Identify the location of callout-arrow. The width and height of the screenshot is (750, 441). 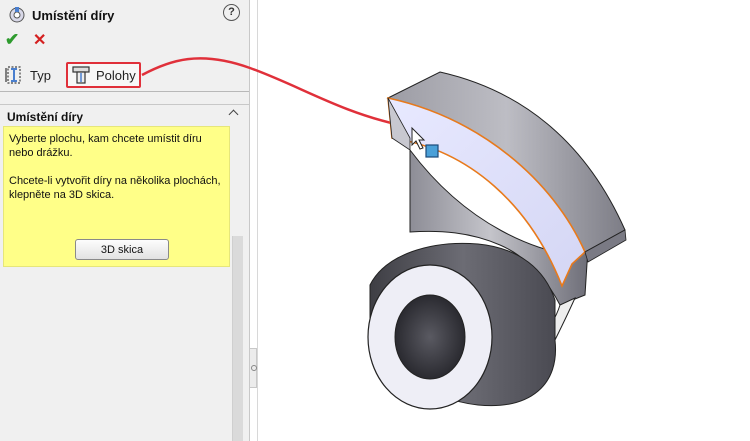
(271, 92).